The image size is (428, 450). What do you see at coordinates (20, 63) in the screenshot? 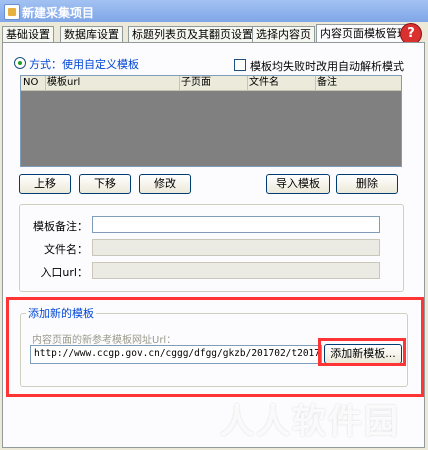
I see `radio-selected-icon` at bounding box center [20, 63].